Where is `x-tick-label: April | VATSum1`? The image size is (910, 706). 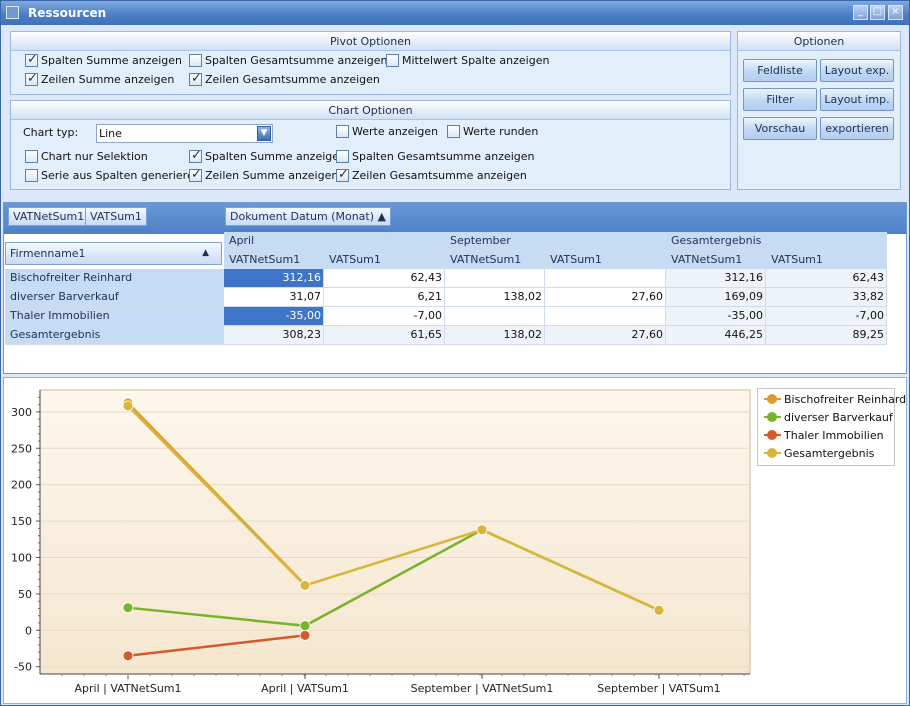 x-tick-label: April | VATSum1 is located at coordinates (305, 688).